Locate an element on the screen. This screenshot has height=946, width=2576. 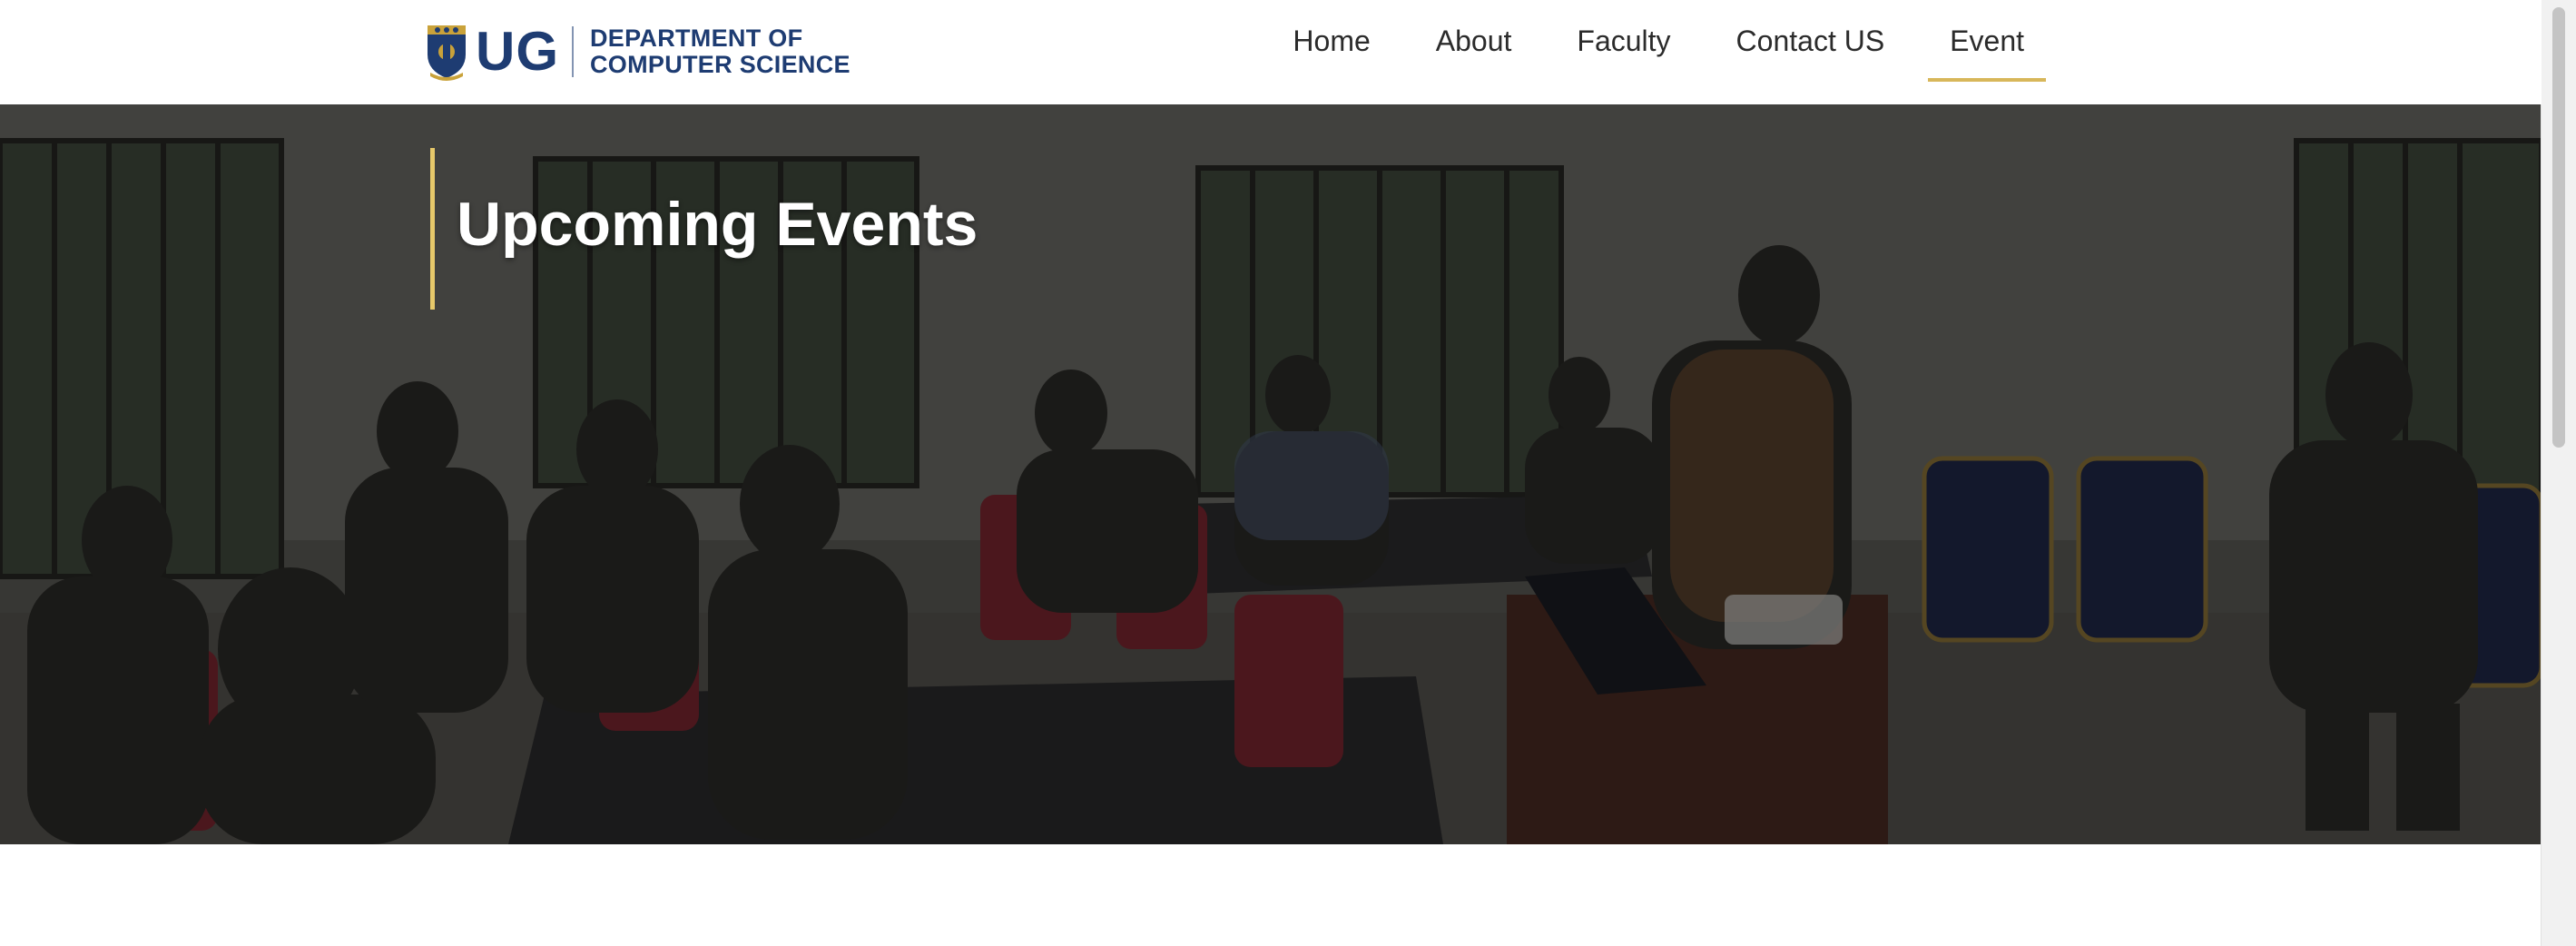
brand-line-1: DEPARTMENT OF is located at coordinates (696, 38).